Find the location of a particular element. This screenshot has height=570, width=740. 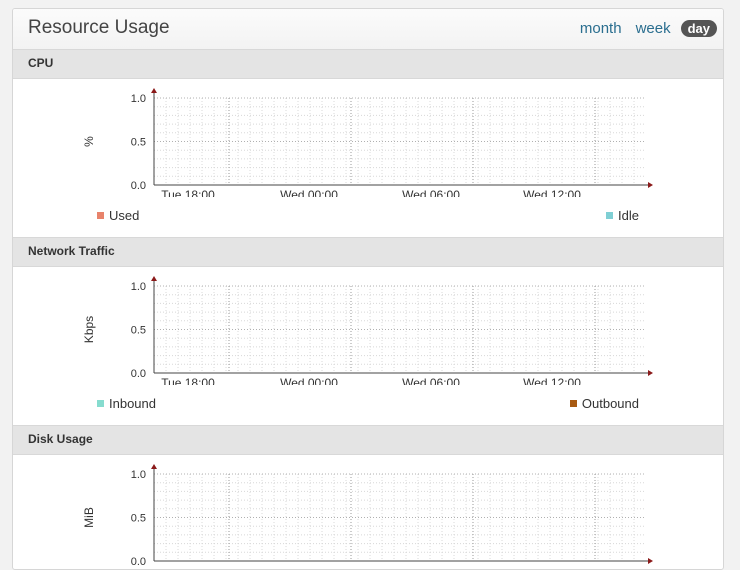

panel-header: Resource Usage month week day is located at coordinates (368, 29).